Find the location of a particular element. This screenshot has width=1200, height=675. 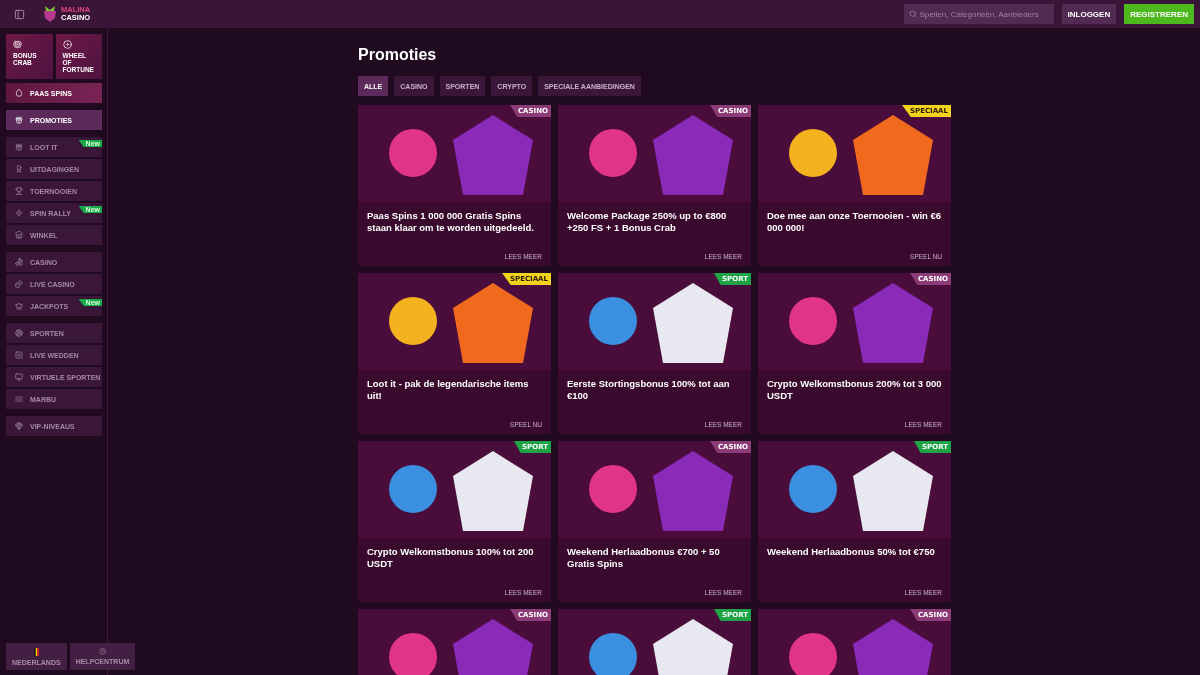

login-button: INLOGGEN is located at coordinates (1089, 14).